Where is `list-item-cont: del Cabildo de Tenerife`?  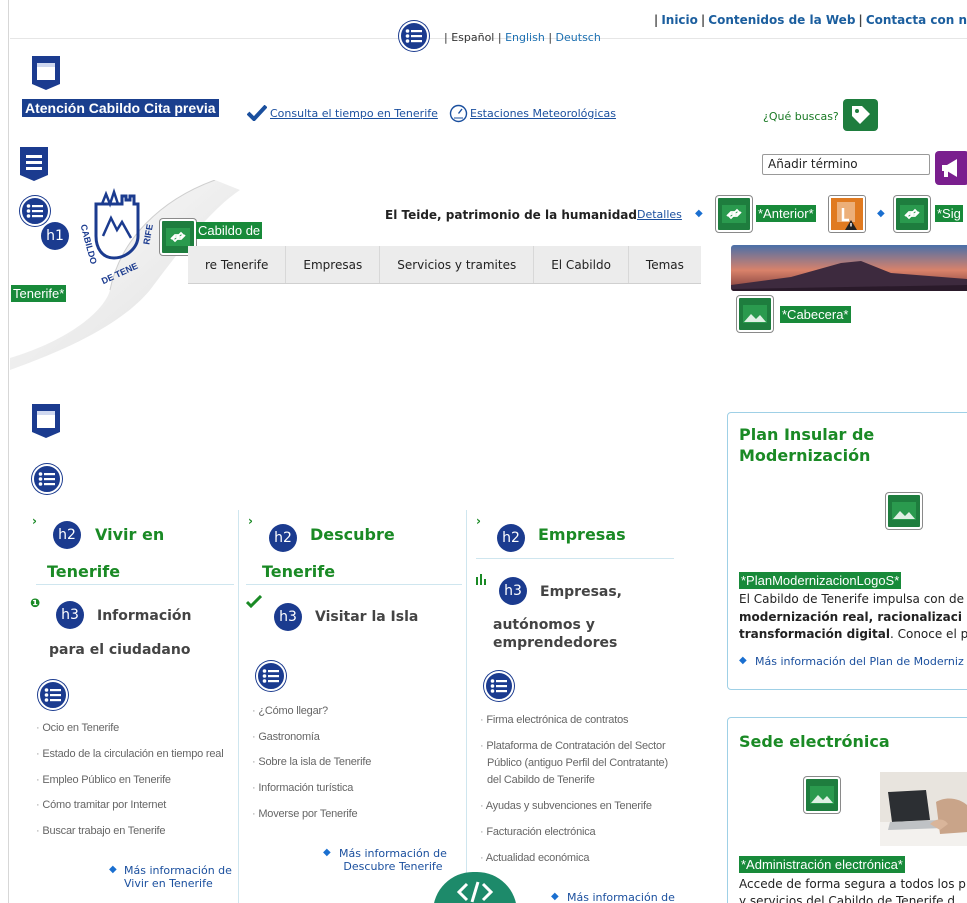
list-item-cont: del Cabildo de Tenerife is located at coordinates (541, 780).